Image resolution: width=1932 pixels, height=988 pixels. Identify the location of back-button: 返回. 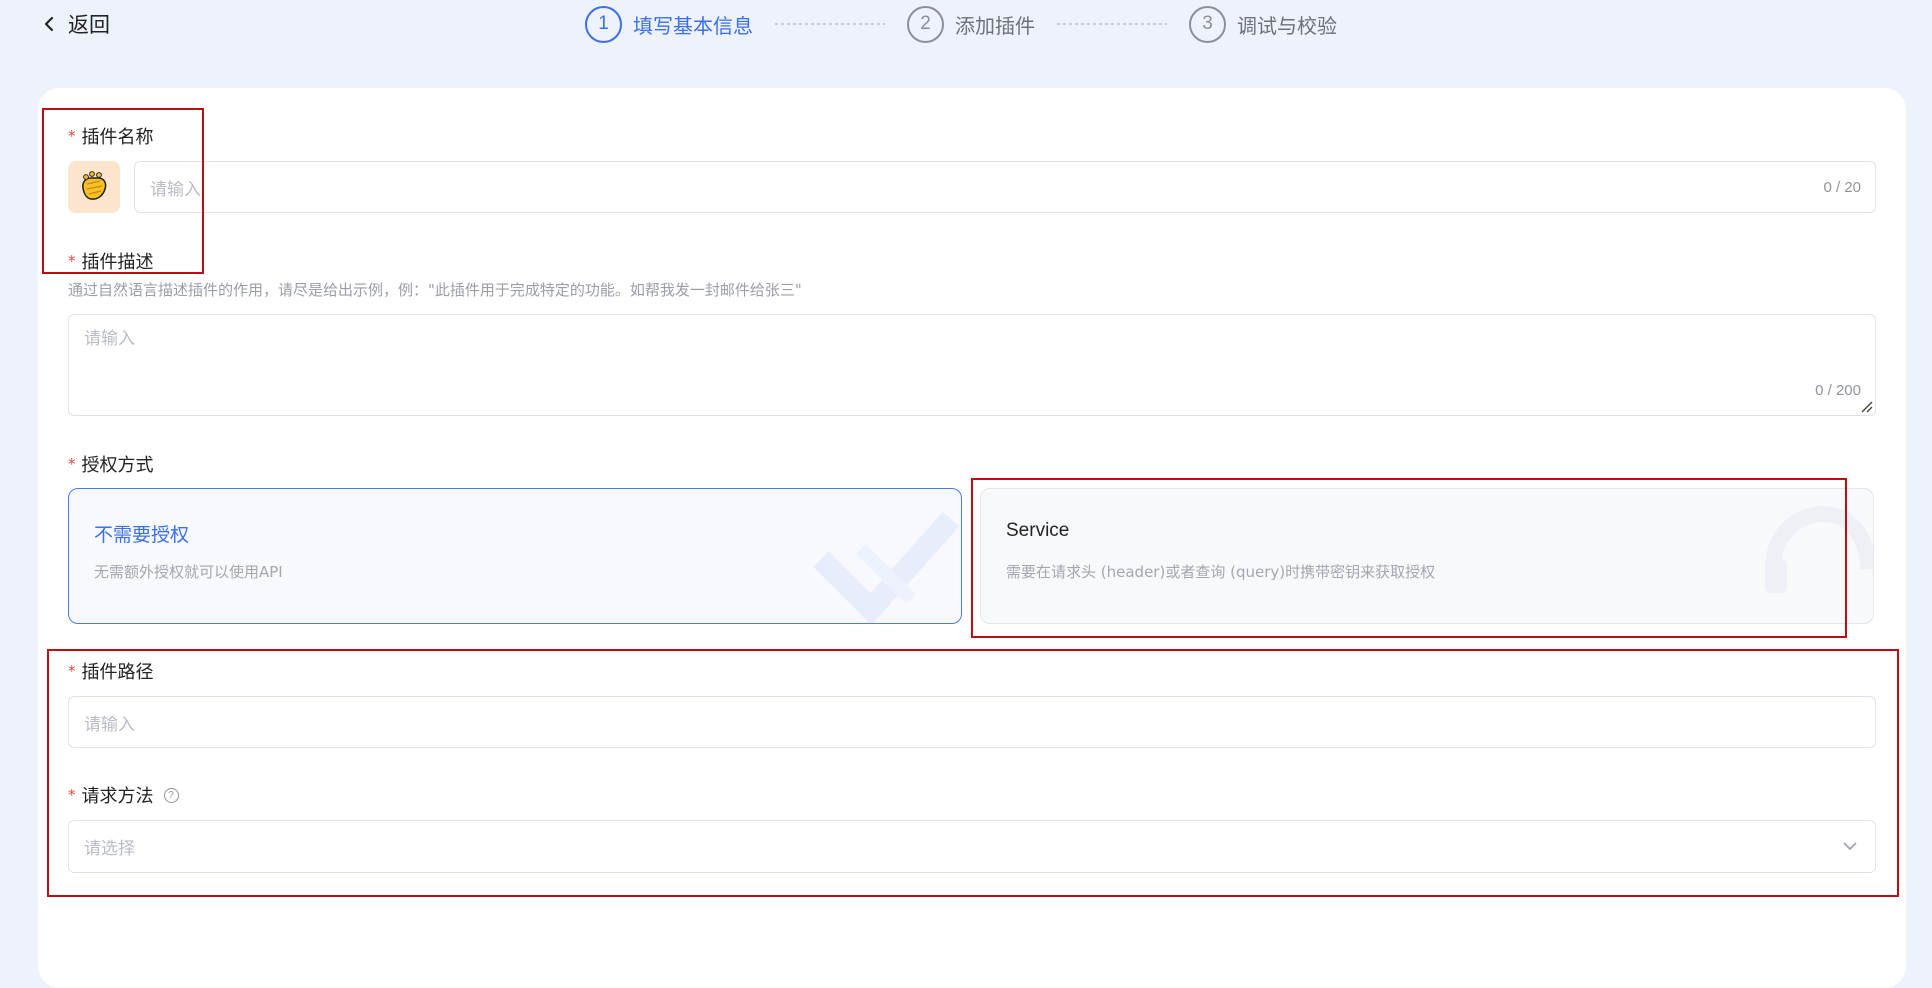
(75, 24).